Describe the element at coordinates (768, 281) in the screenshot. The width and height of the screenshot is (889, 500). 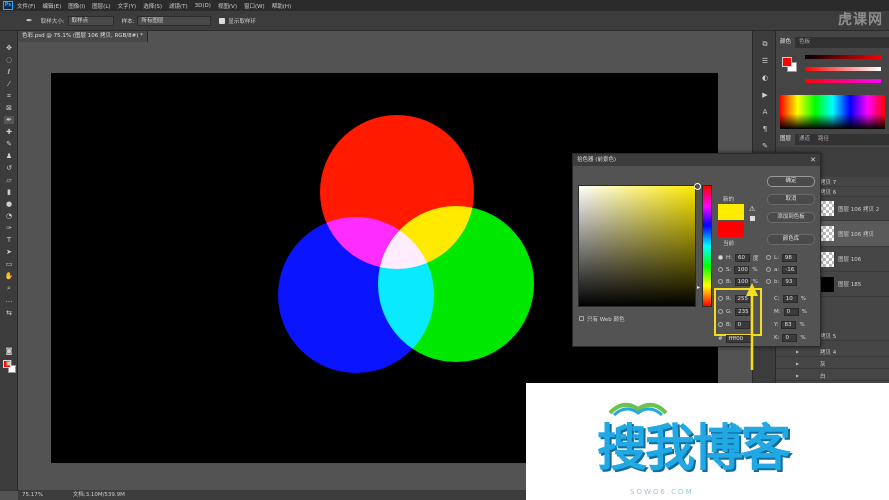
I see `lab-b-radio` at that location.